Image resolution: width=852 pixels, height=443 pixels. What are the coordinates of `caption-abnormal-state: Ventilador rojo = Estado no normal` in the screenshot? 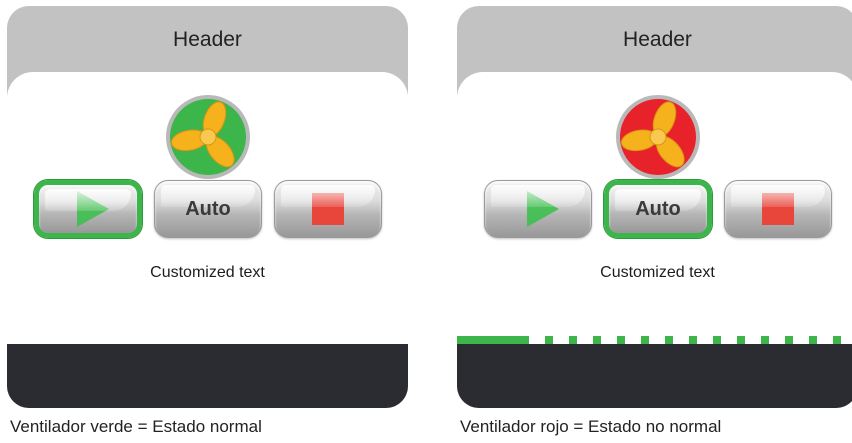 It's located at (591, 426).